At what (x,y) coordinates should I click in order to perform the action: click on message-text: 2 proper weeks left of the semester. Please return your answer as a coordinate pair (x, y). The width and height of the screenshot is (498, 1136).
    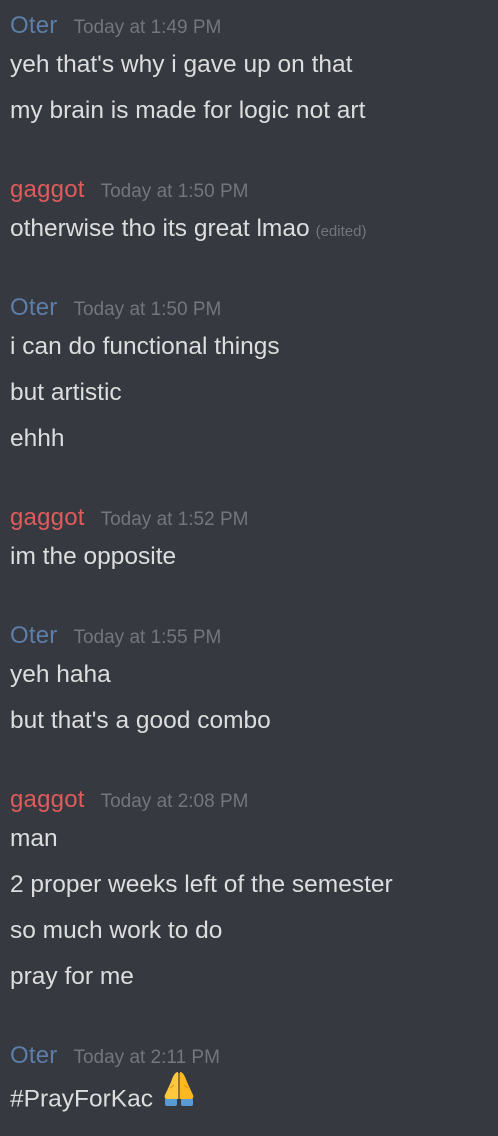
    Looking at the image, I should click on (201, 884).